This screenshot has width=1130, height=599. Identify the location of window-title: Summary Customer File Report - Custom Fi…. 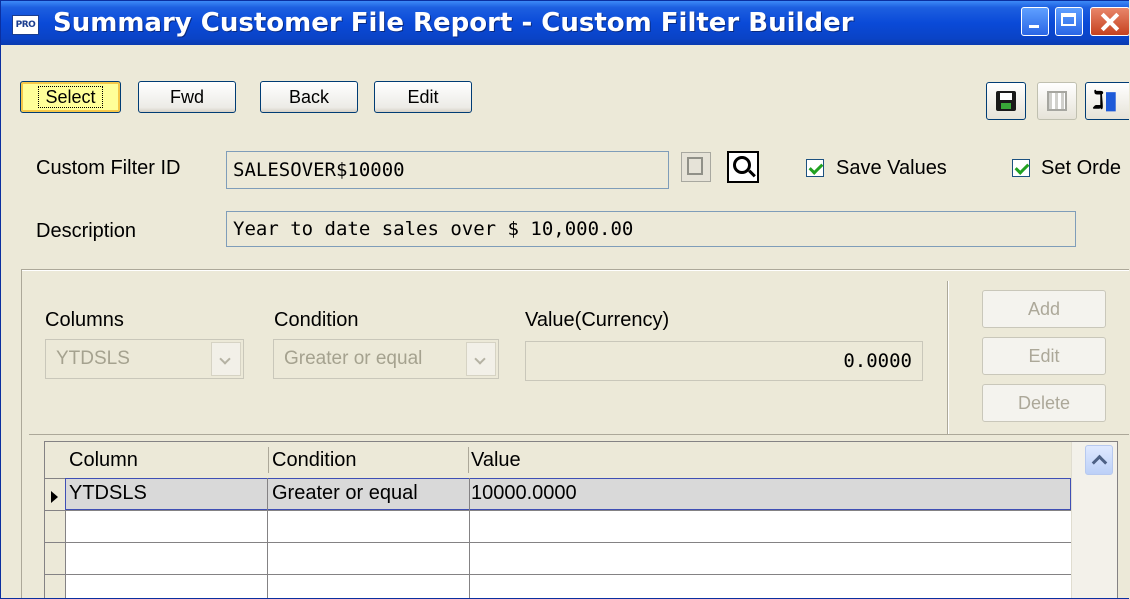
(453, 23).